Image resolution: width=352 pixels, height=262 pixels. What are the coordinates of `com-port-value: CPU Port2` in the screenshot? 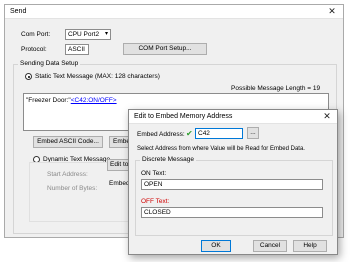 It's located at (84, 34).